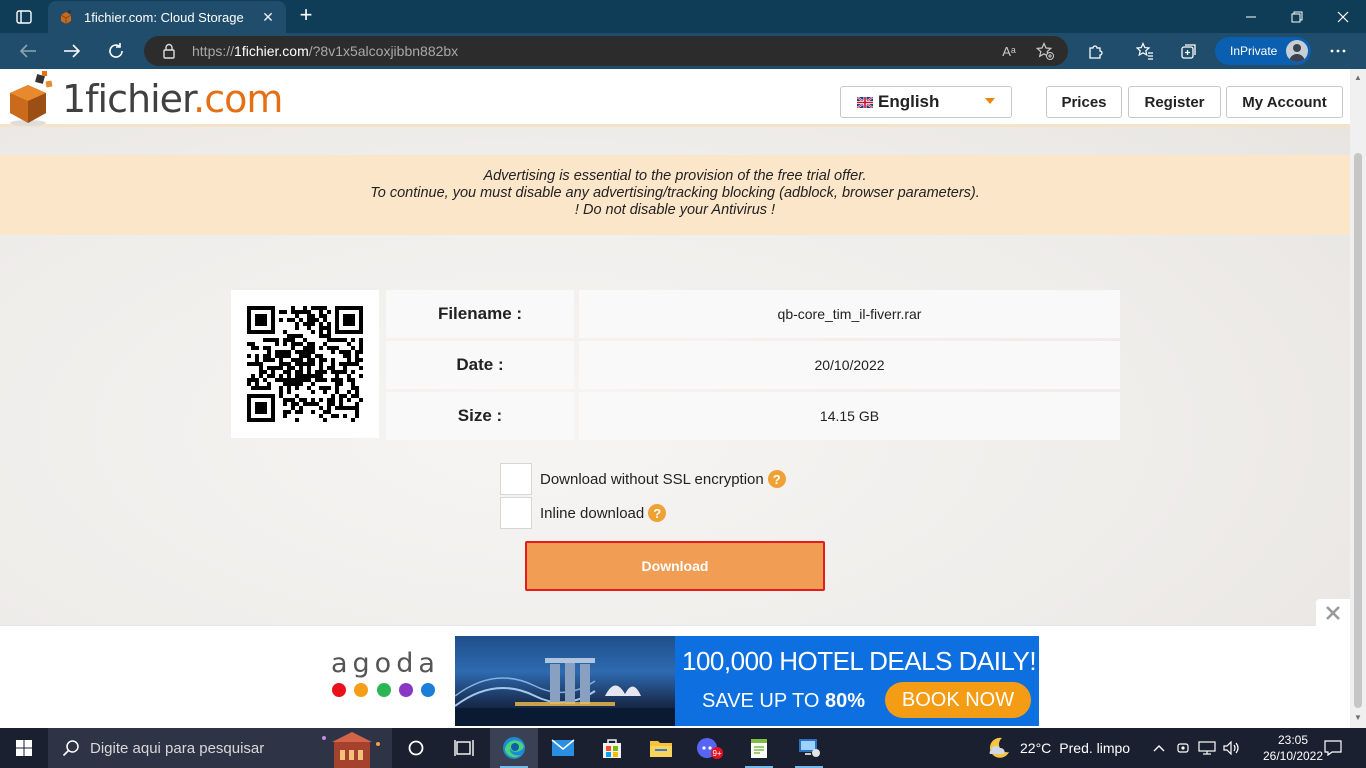 Image resolution: width=1366 pixels, height=768 pixels. Describe the element at coordinates (1338, 51) in the screenshot. I see `settings-menu-button` at that location.